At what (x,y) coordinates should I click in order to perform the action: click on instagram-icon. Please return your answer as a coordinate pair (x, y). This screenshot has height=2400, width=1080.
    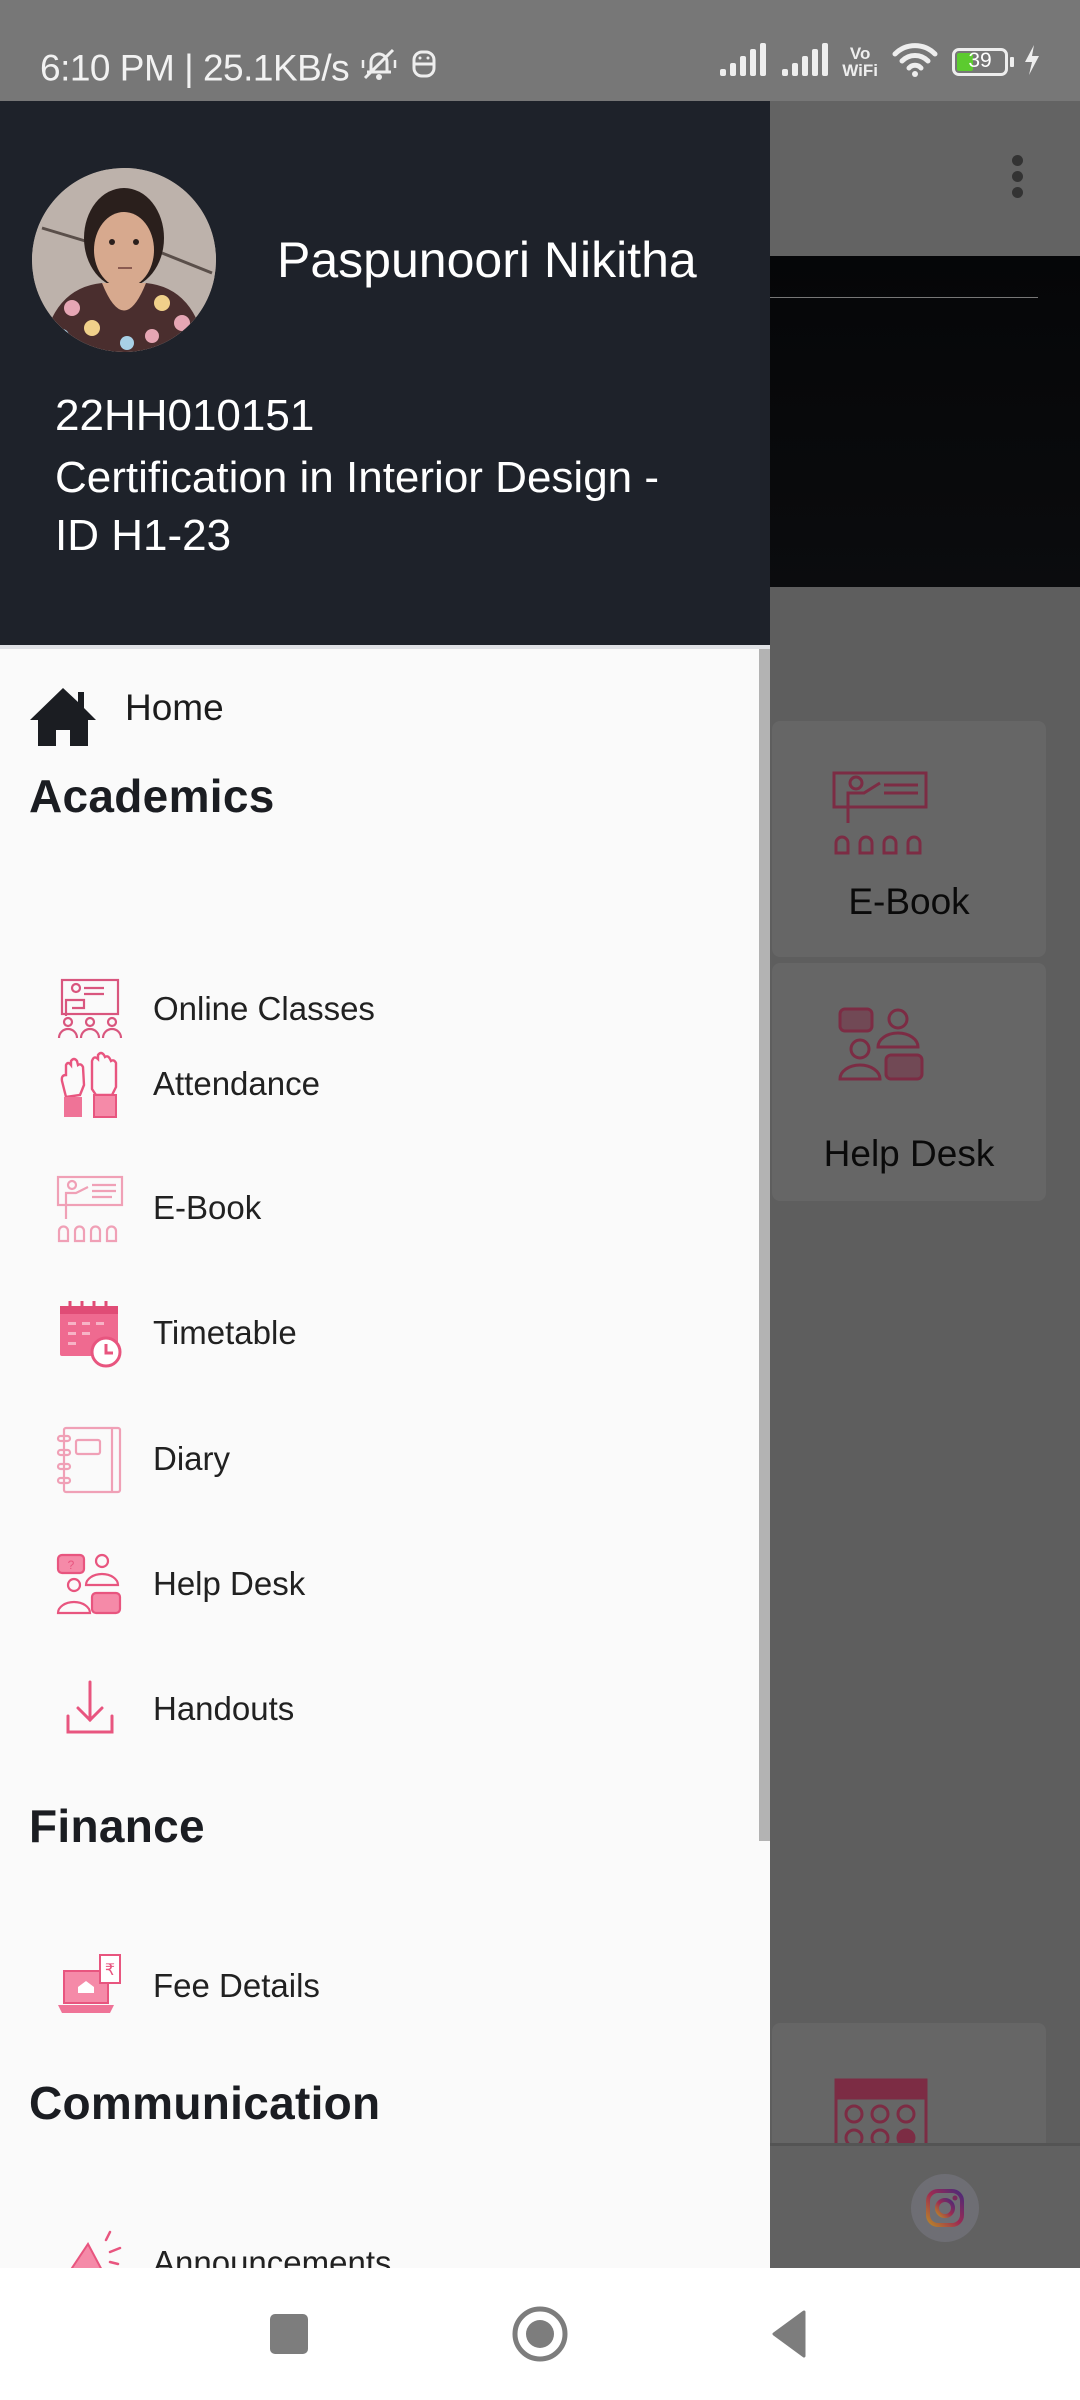
    Looking at the image, I should click on (945, 2208).